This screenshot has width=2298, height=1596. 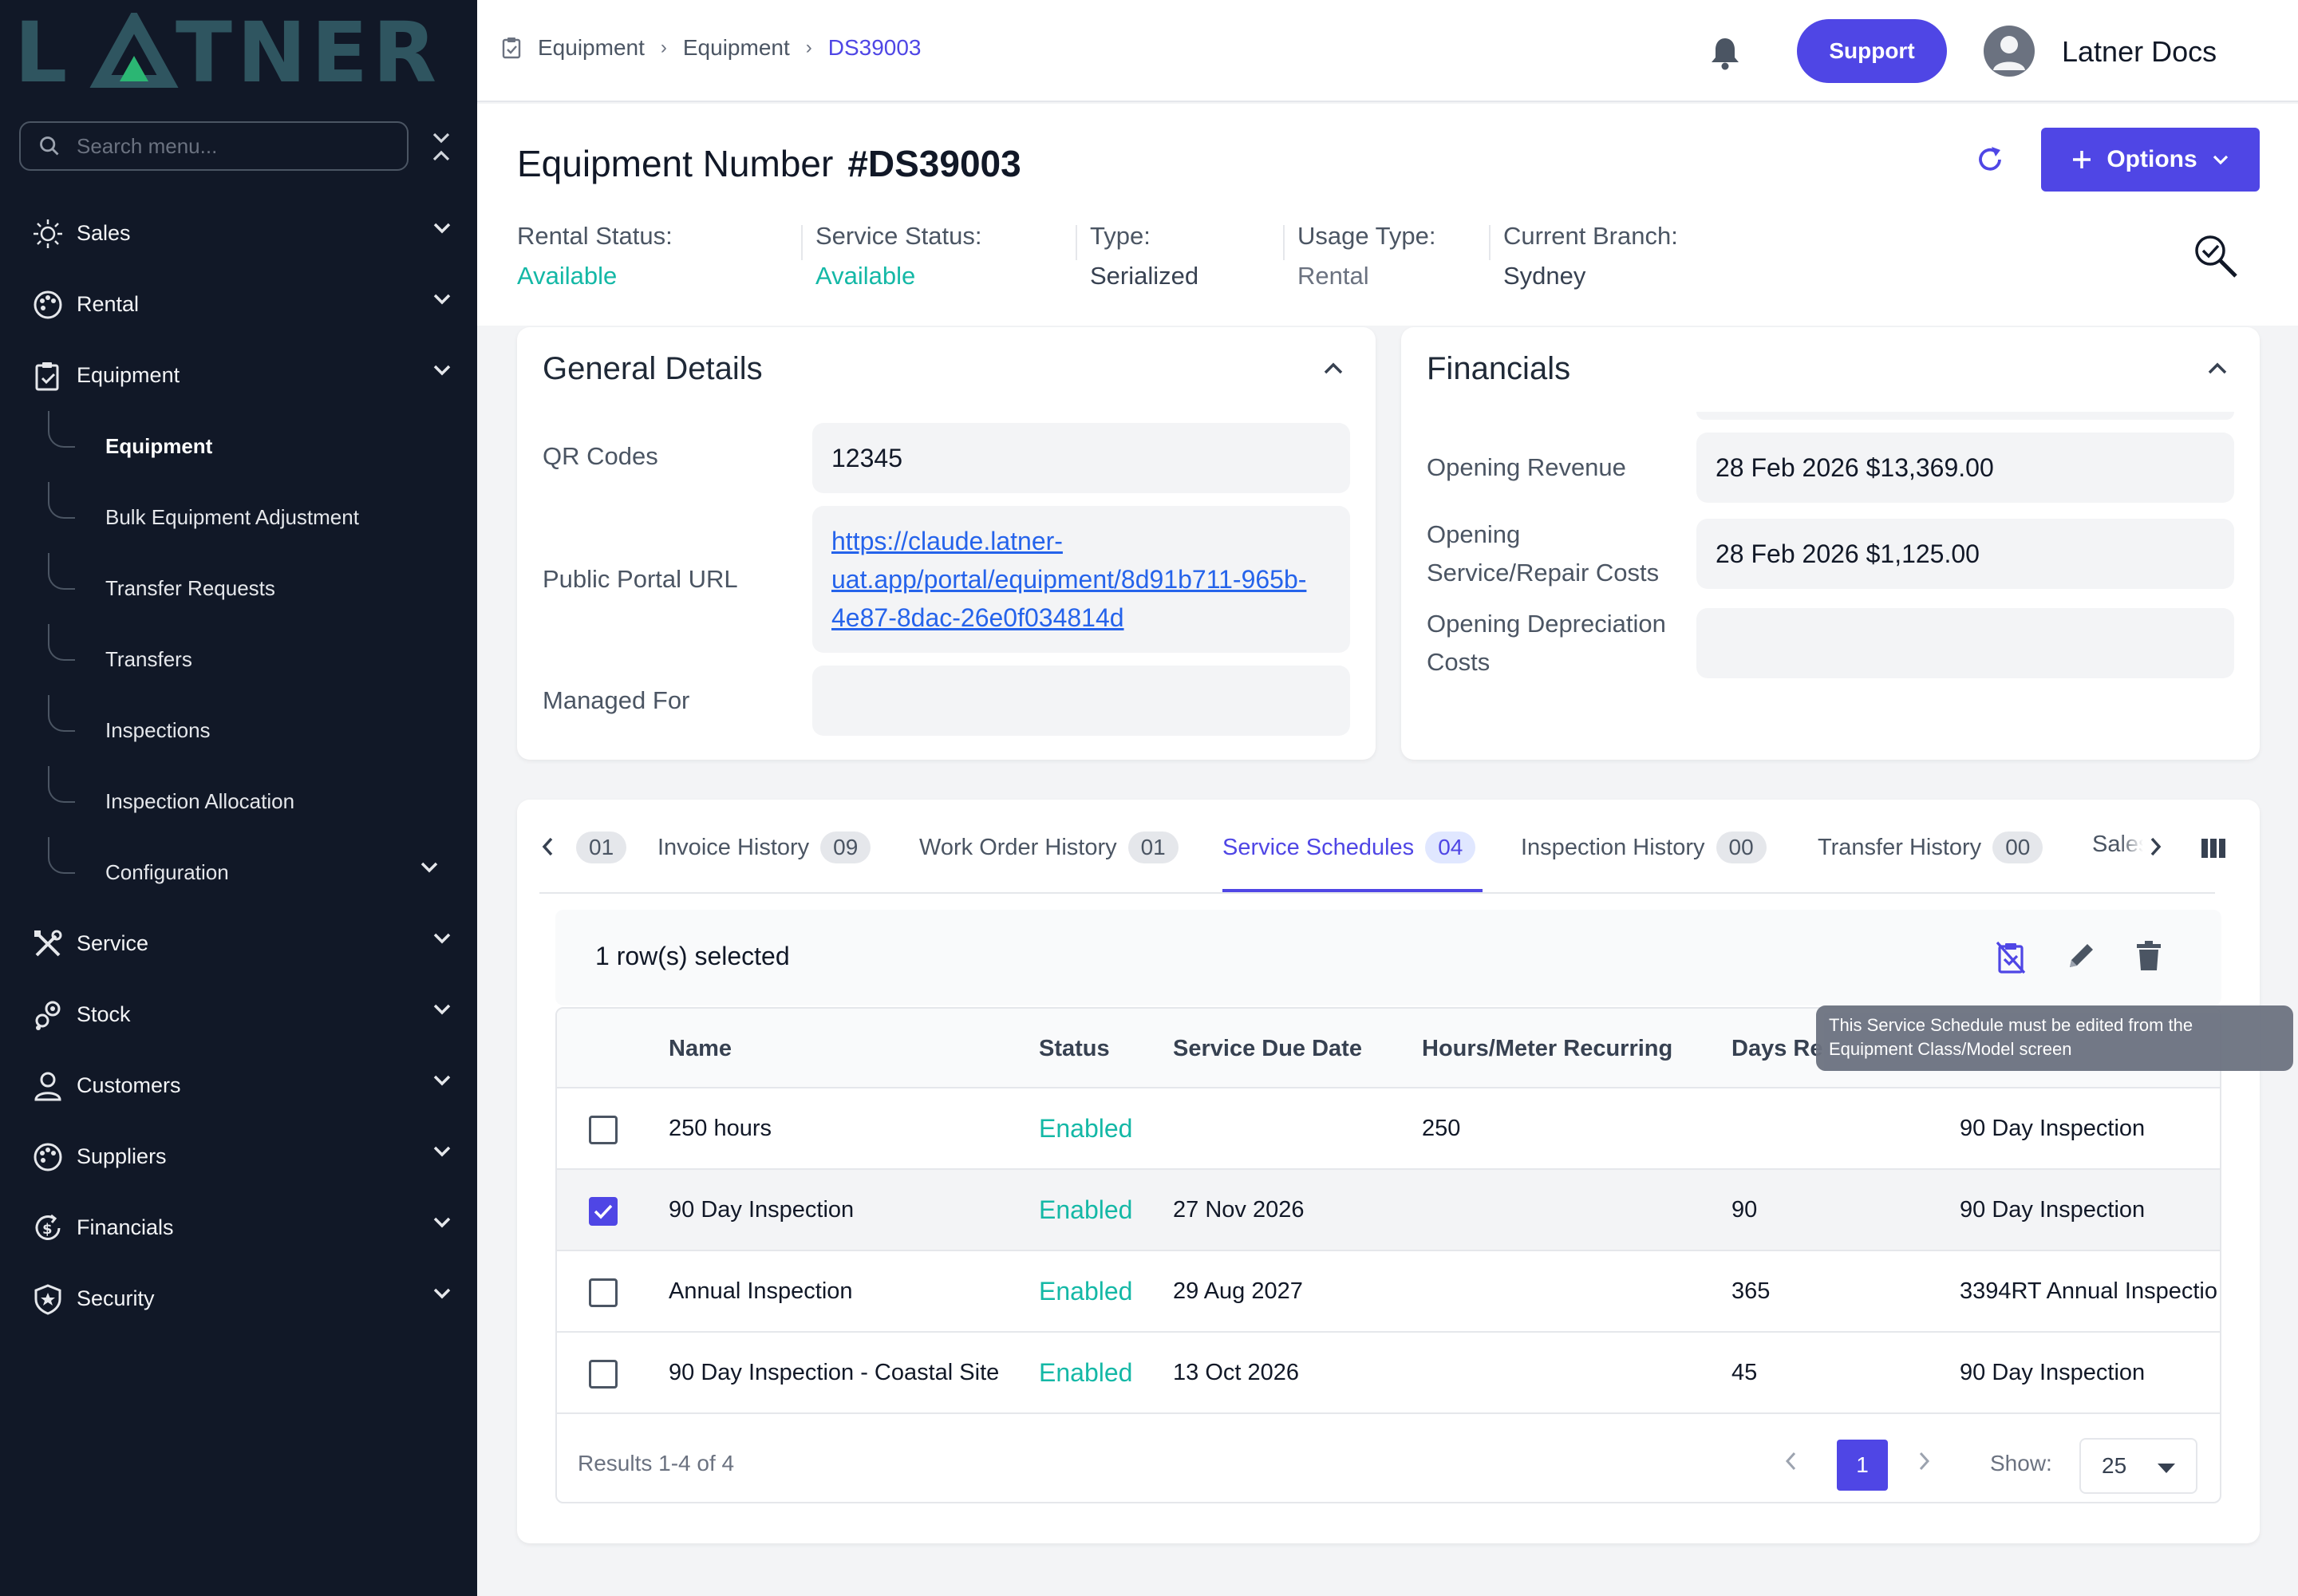 I want to click on tab-sales-overflow: Sales, so click(x=2117, y=845).